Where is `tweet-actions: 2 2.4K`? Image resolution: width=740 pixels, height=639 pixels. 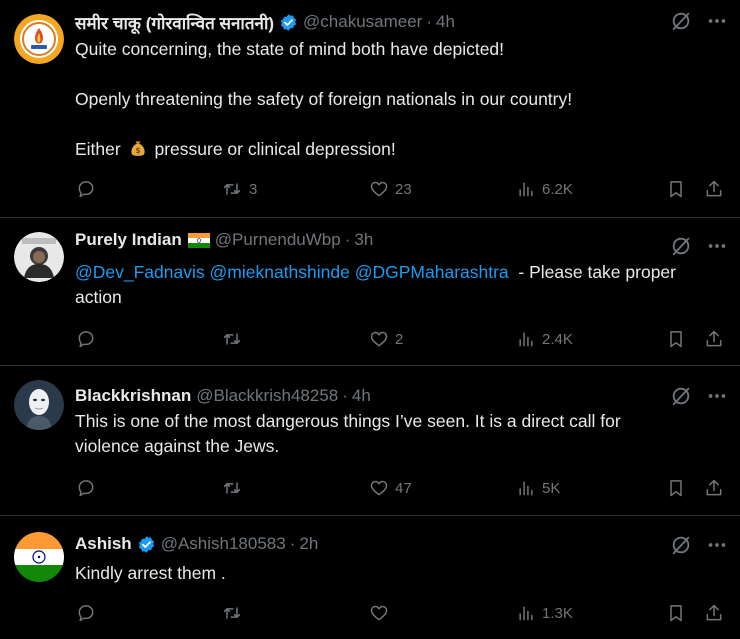 tweet-actions: 2 2.4K is located at coordinates (401, 339).